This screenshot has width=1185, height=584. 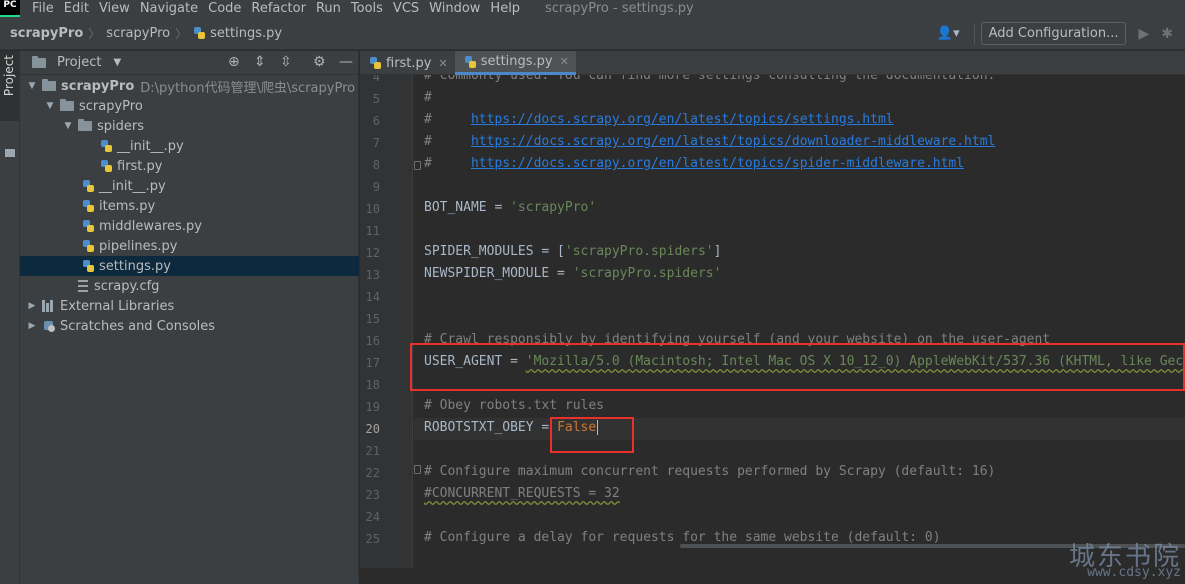 I want to click on tree-item-spiders-init: __init__.py, so click(x=189, y=146).